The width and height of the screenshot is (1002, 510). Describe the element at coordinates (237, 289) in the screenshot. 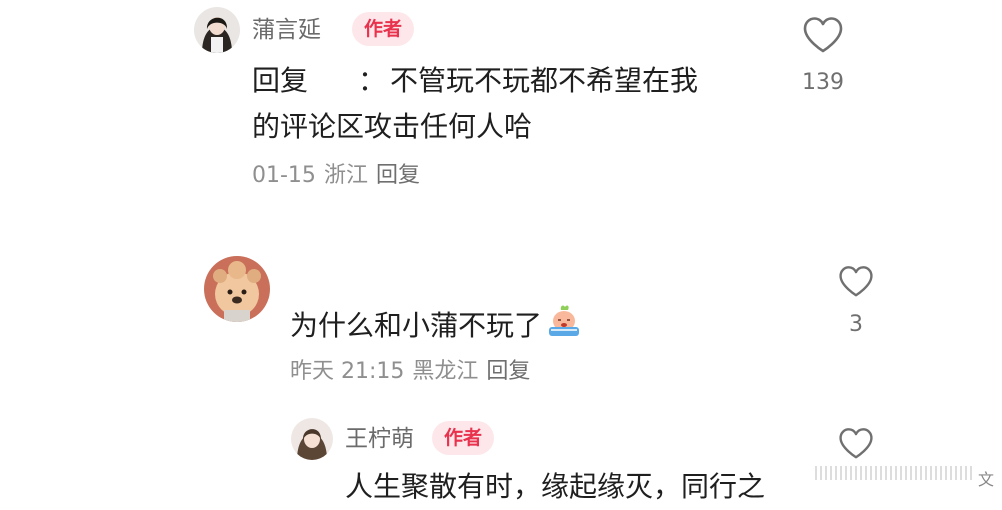

I see `avatar-bear` at that location.